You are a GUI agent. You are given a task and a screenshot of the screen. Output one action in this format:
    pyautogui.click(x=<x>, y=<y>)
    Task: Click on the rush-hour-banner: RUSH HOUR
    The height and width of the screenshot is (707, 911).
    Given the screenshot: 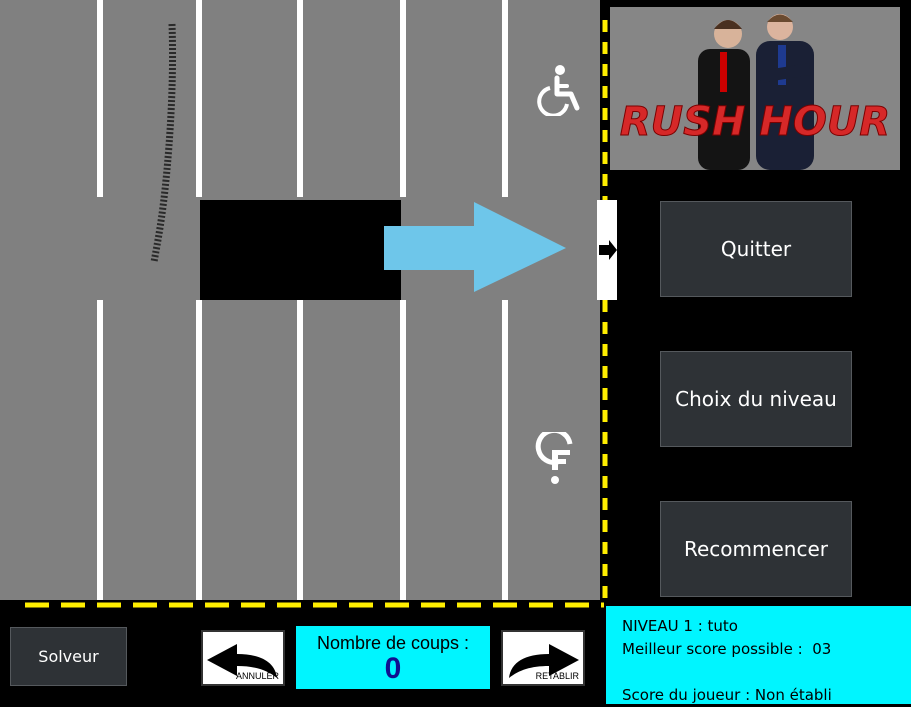 What is the action you would take?
    pyautogui.click(x=755, y=88)
    